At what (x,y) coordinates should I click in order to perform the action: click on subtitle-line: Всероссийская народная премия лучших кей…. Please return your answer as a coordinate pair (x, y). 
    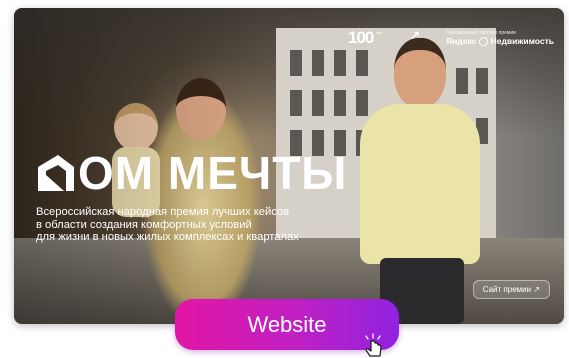
    Looking at the image, I should click on (163, 212).